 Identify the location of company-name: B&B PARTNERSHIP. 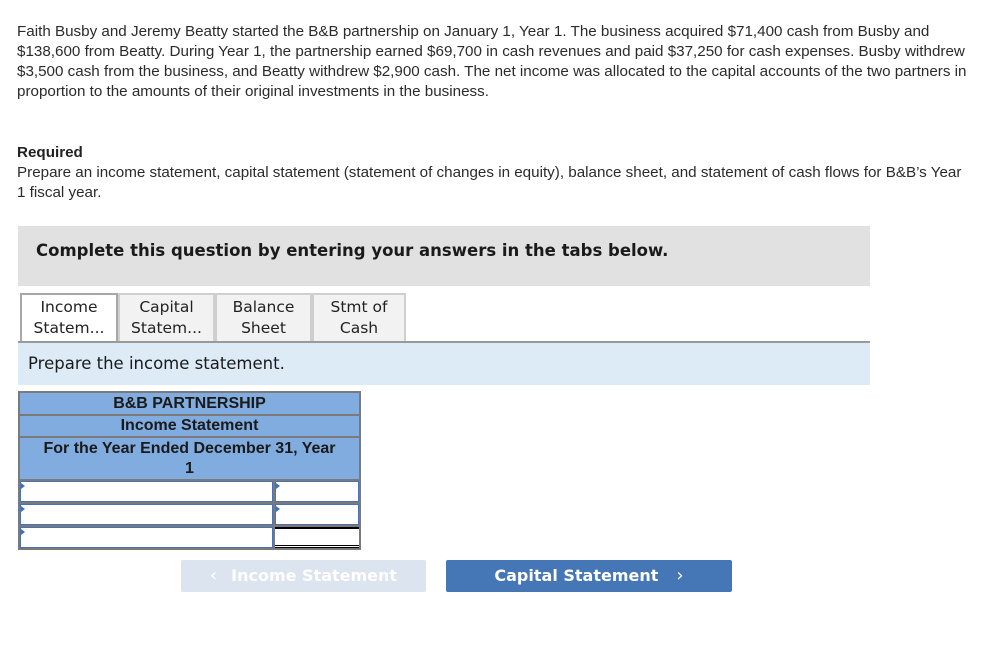
(189, 403).